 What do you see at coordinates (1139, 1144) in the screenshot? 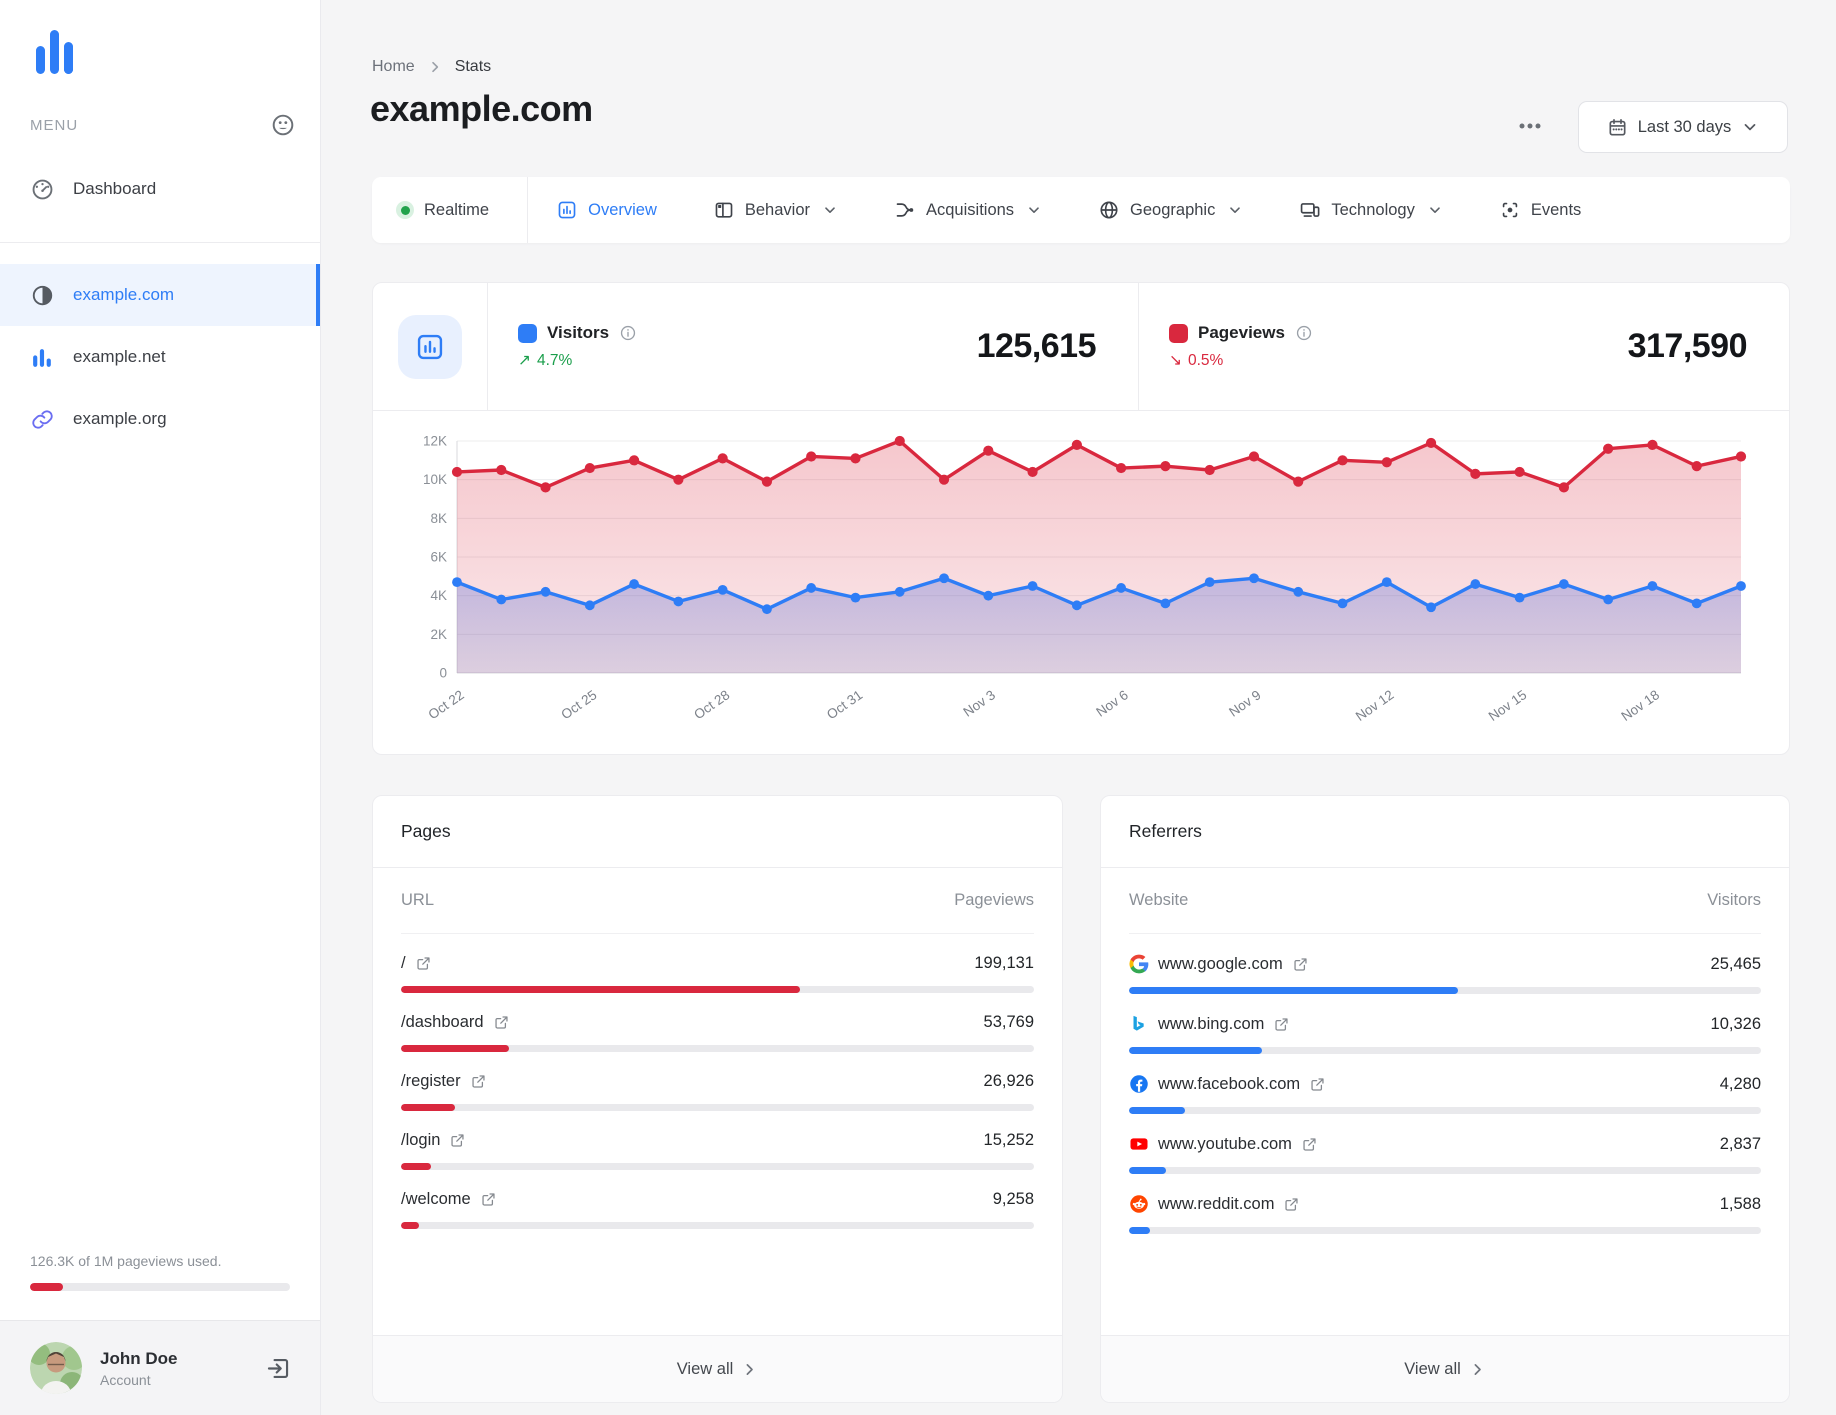
I see `youtube-favicon-icon` at bounding box center [1139, 1144].